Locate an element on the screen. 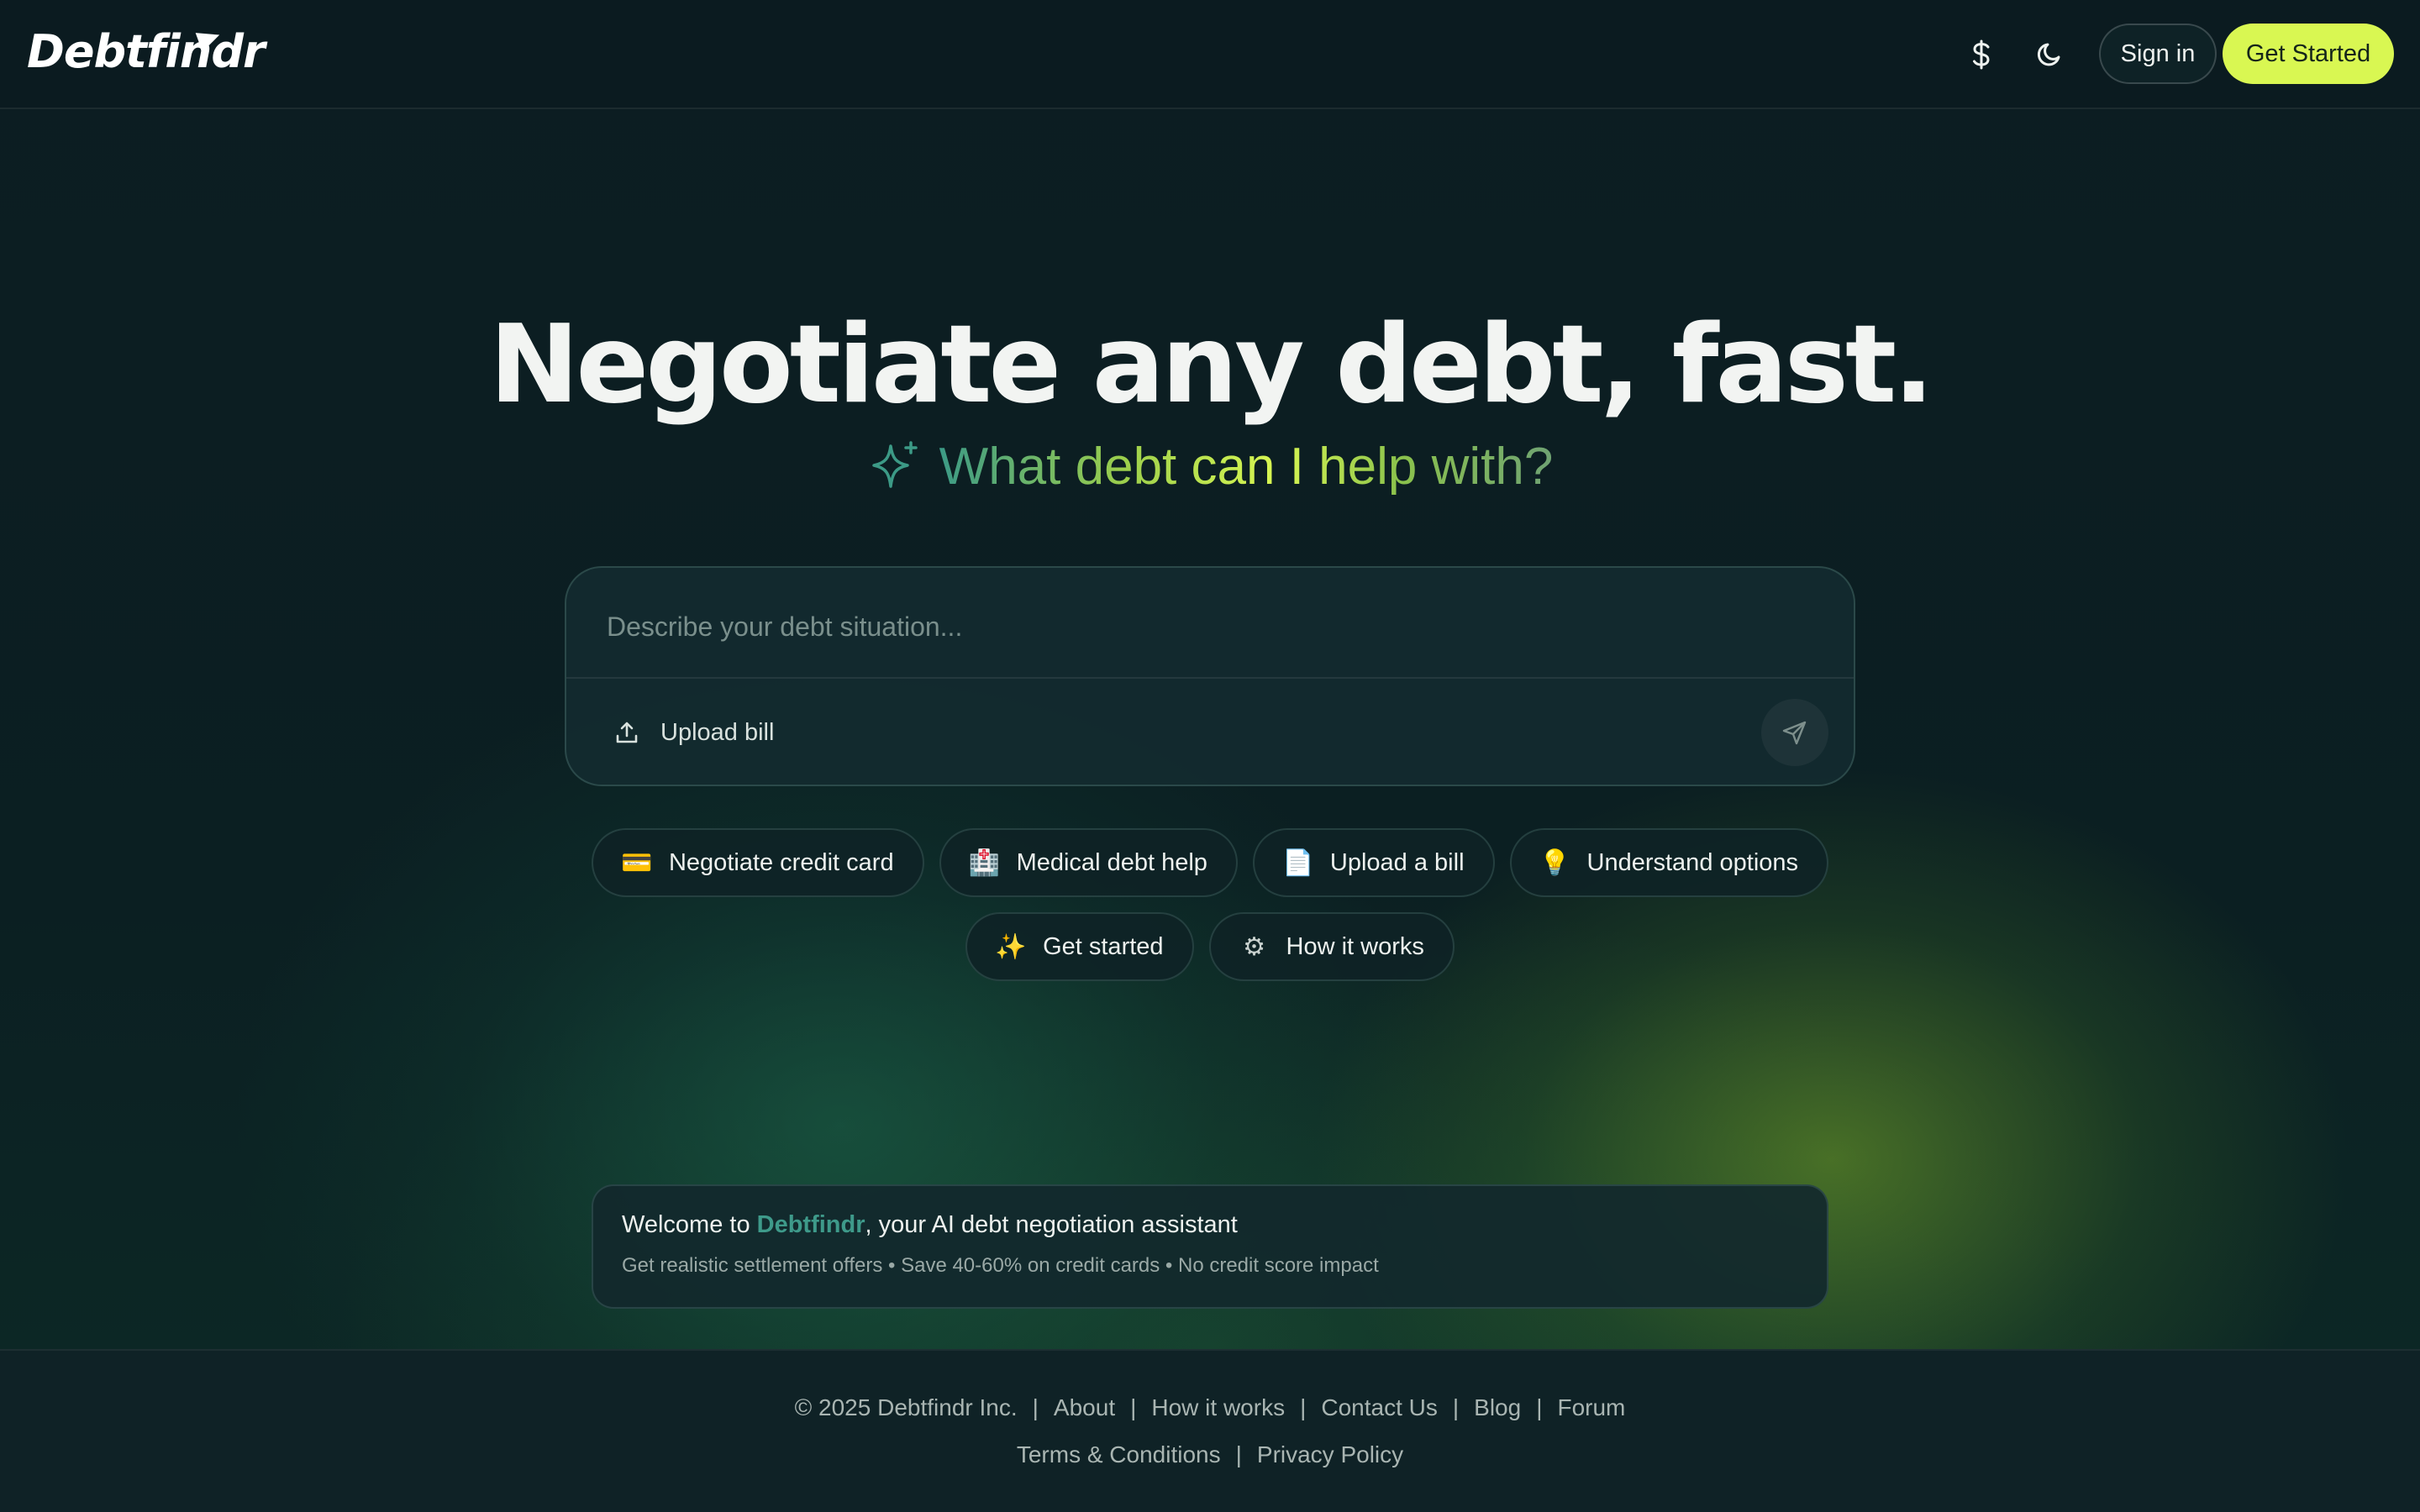 The width and height of the screenshot is (2420, 1512). upload-bill-button: Upload bill is located at coordinates (693, 732).